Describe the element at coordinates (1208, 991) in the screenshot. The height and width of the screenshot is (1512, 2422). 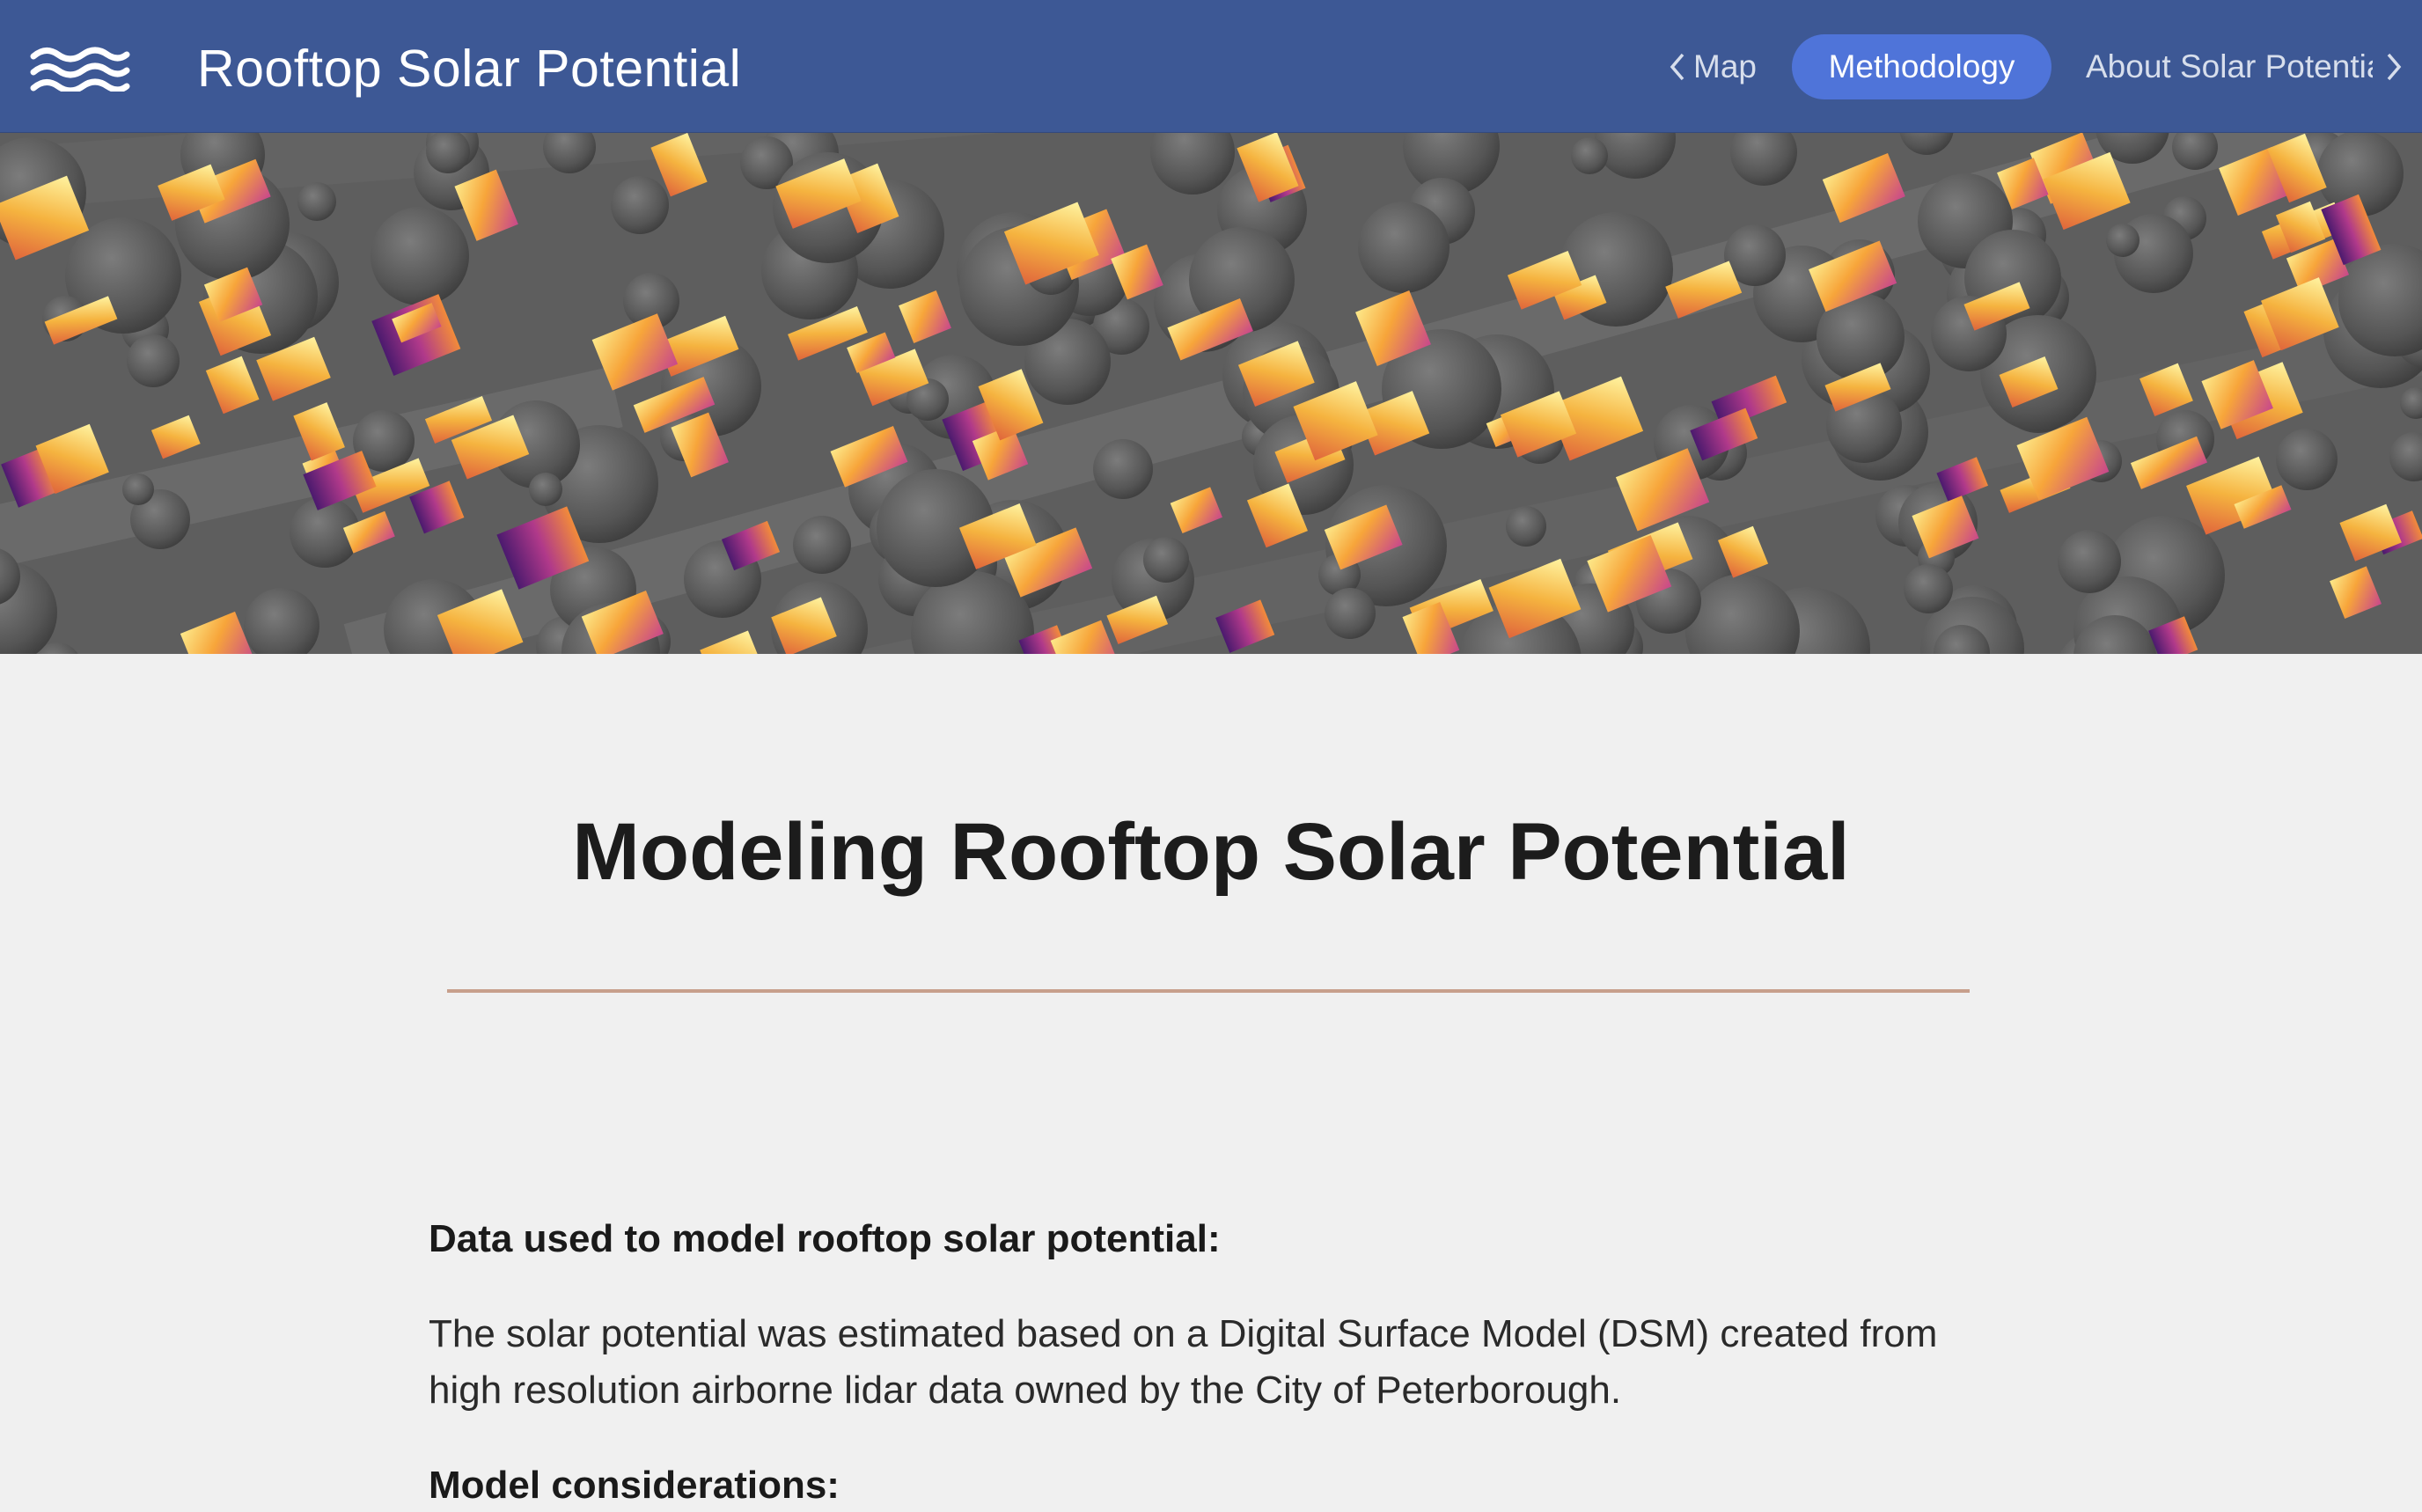
I see `title-divider` at that location.